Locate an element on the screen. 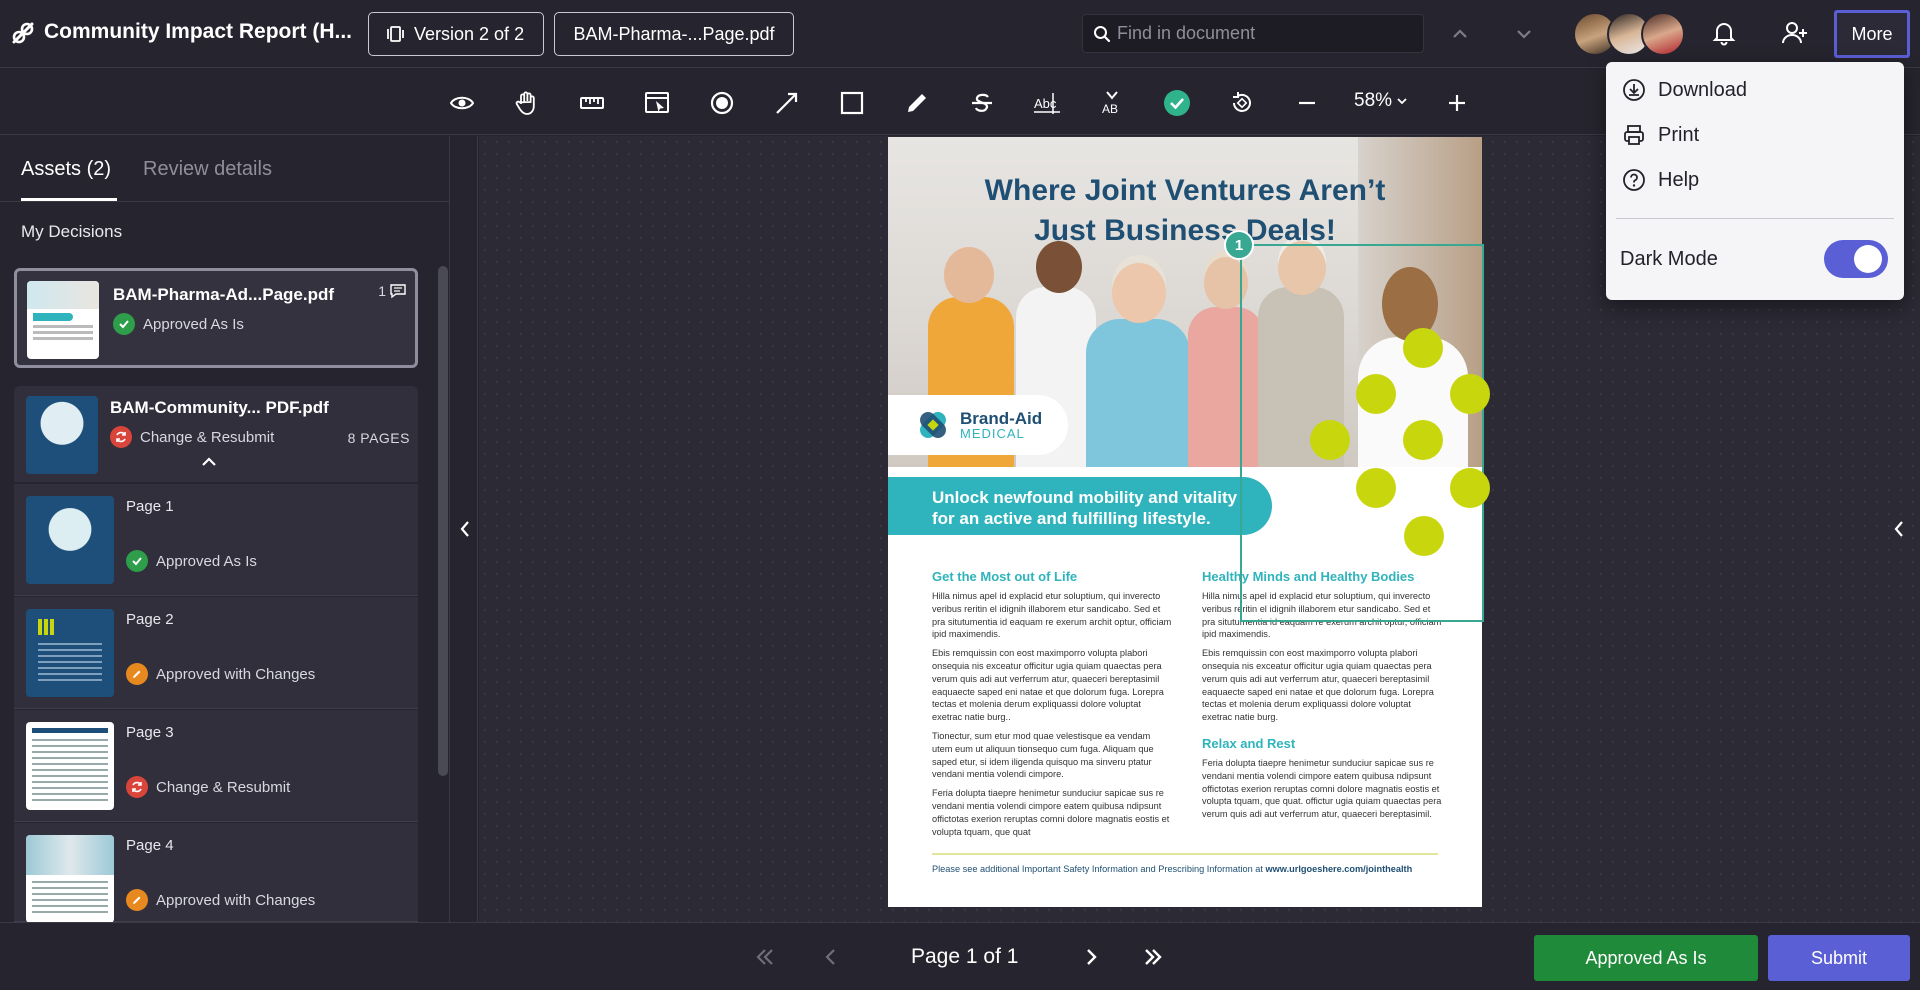  menu-item-print: Print is located at coordinates (1660, 135).